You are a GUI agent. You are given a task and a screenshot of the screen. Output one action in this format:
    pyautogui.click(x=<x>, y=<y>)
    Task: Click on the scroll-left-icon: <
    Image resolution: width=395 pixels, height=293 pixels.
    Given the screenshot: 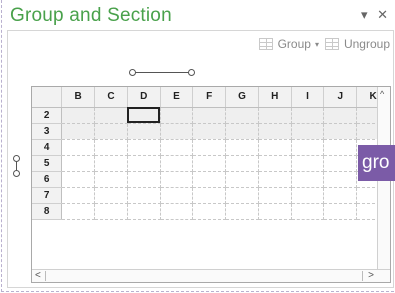 What is the action you would take?
    pyautogui.click(x=38, y=275)
    